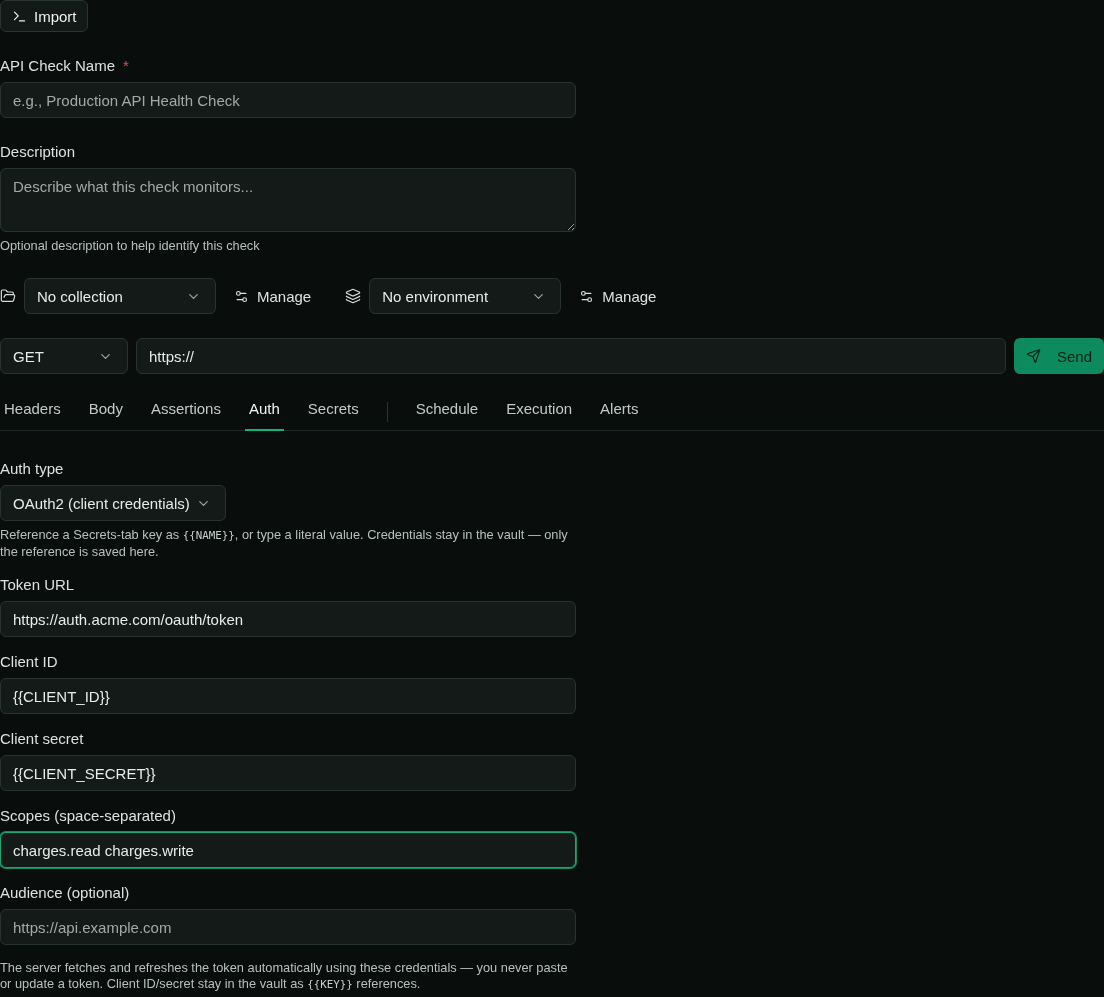  I want to click on send-button: Send, so click(1059, 356).